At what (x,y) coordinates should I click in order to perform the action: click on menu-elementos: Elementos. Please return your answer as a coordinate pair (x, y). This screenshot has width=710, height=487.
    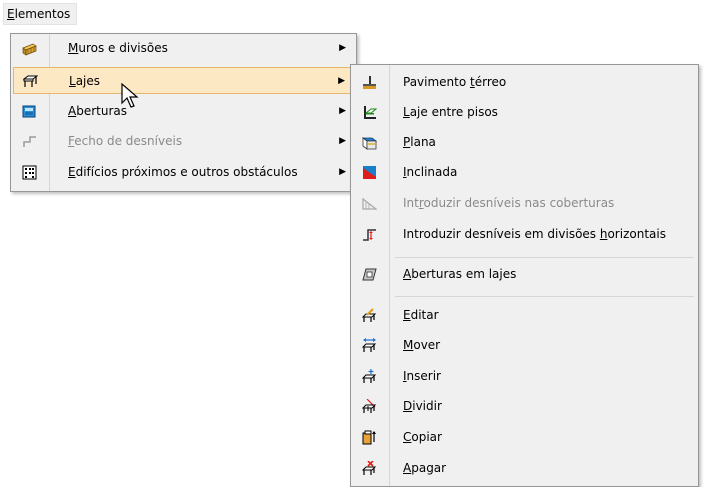
    Looking at the image, I should click on (40, 14).